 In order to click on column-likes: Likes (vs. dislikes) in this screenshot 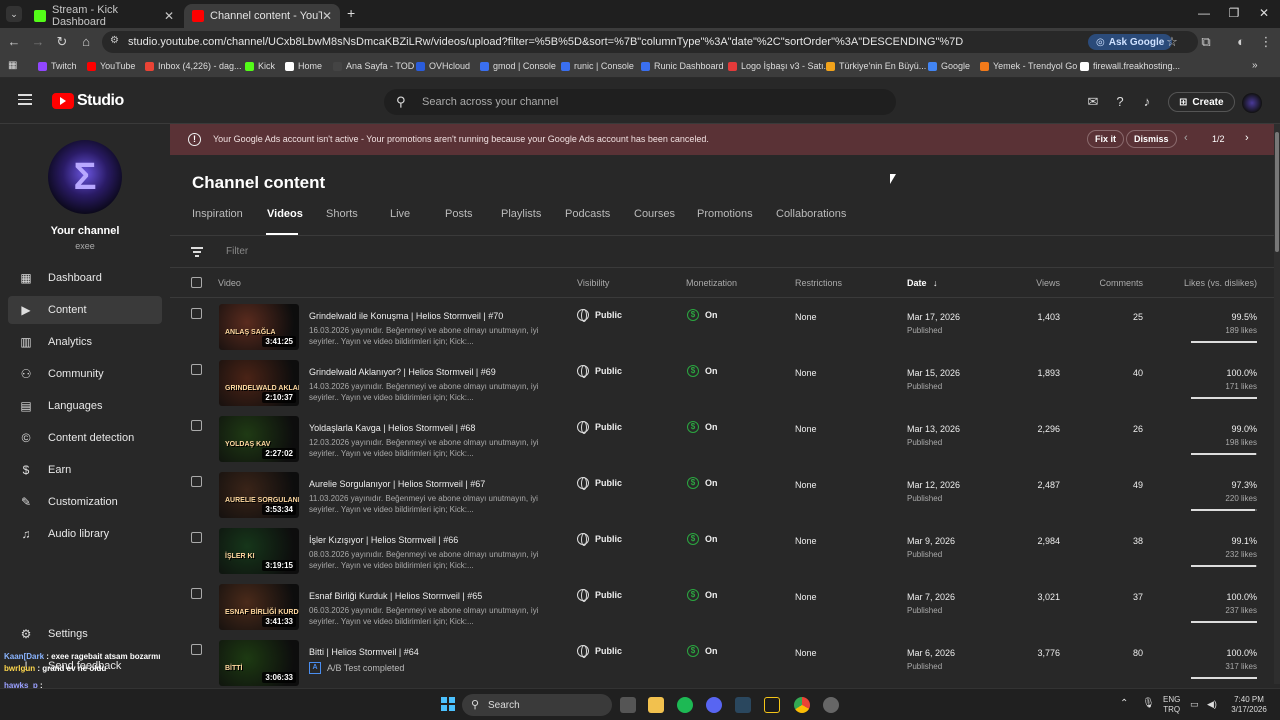, I will do `click(1220, 283)`.